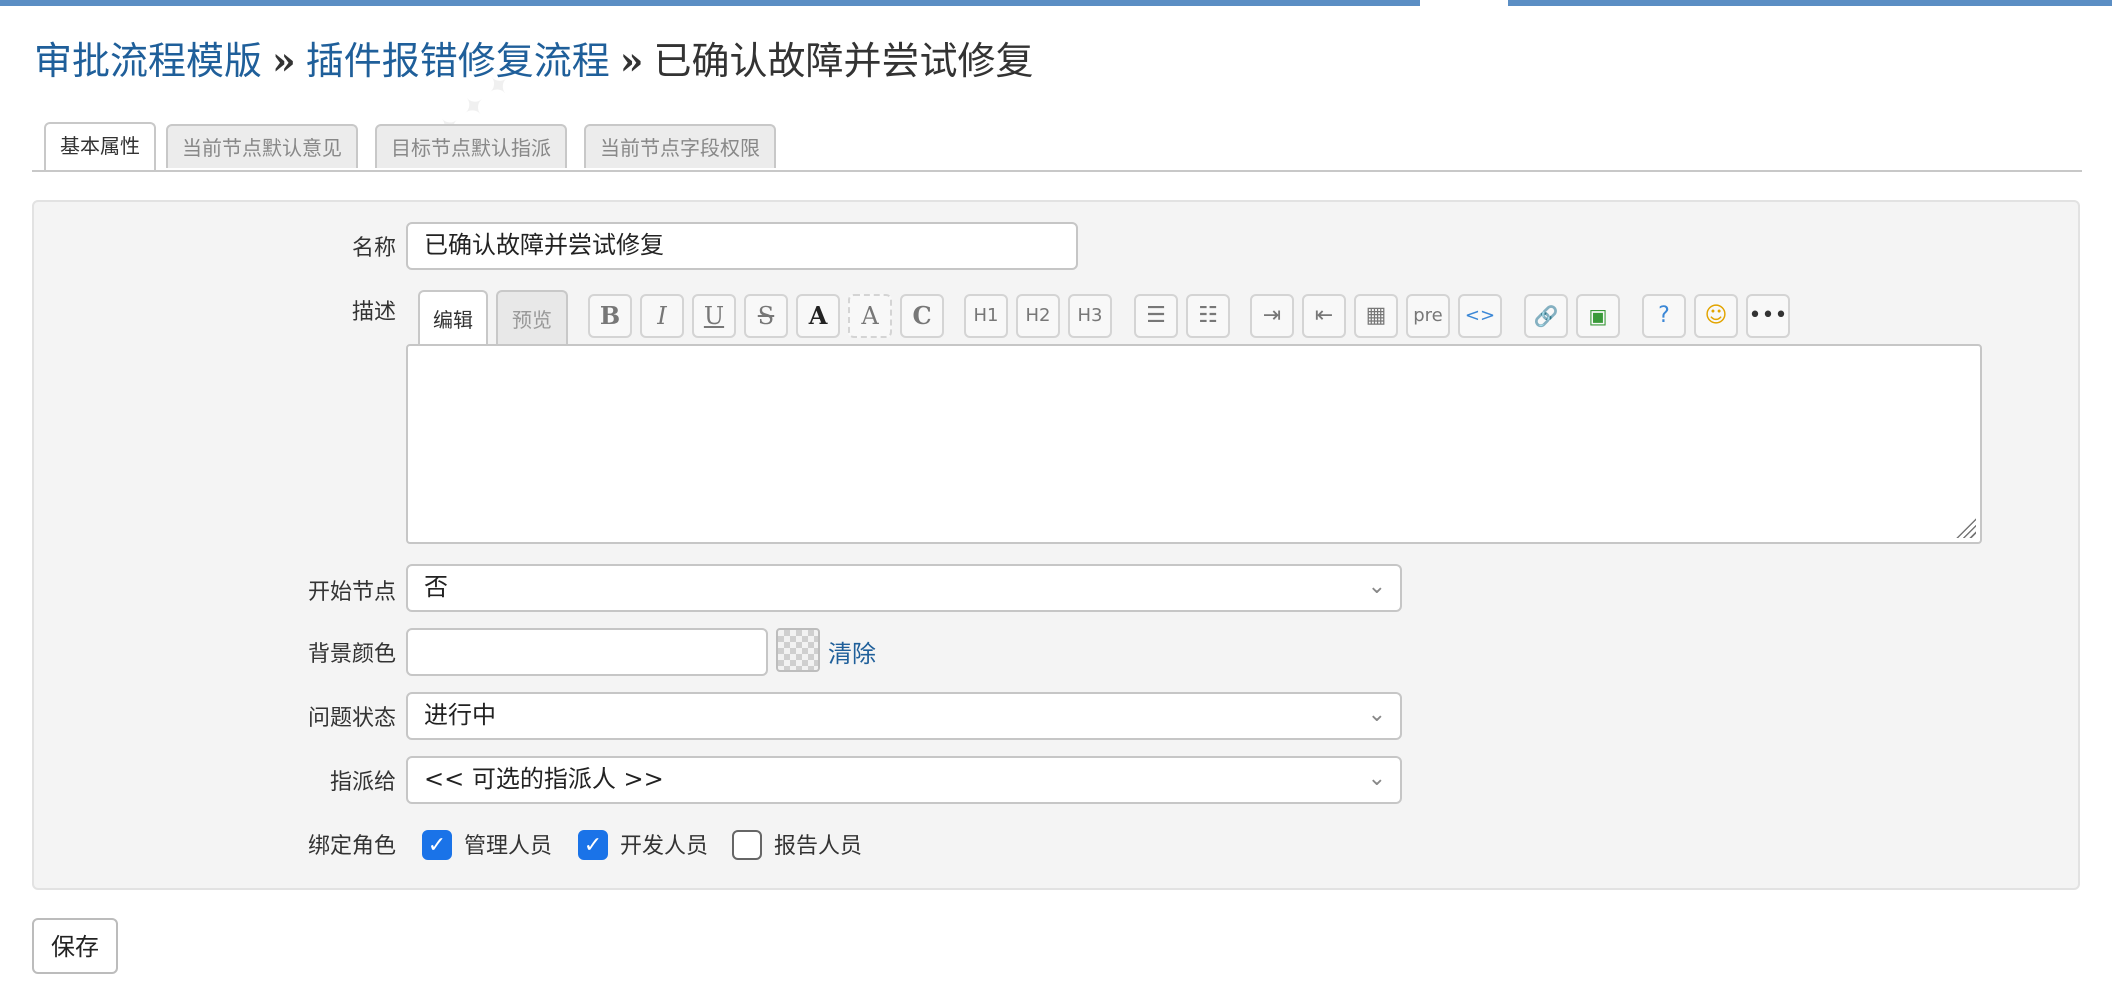  I want to click on status-value: 进行中, so click(460, 715).